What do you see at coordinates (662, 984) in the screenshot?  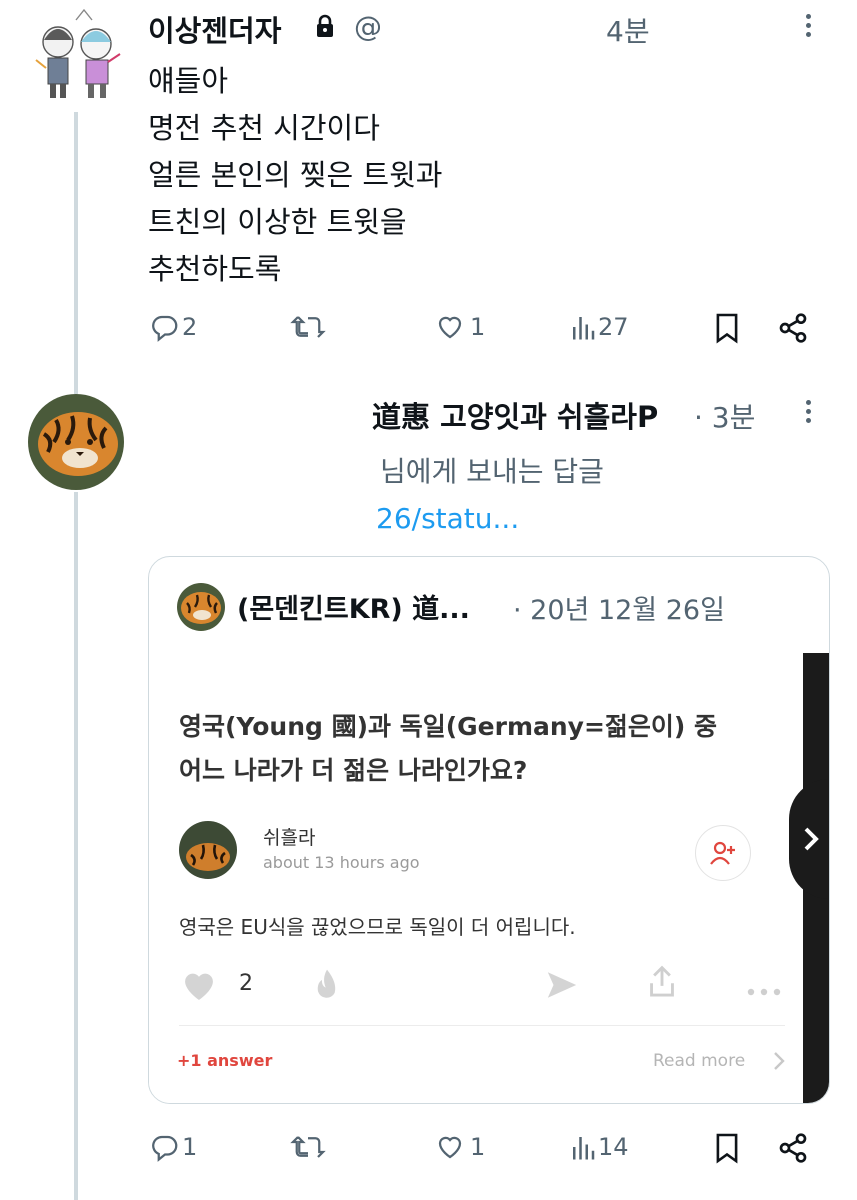 I see `upload-icon` at bounding box center [662, 984].